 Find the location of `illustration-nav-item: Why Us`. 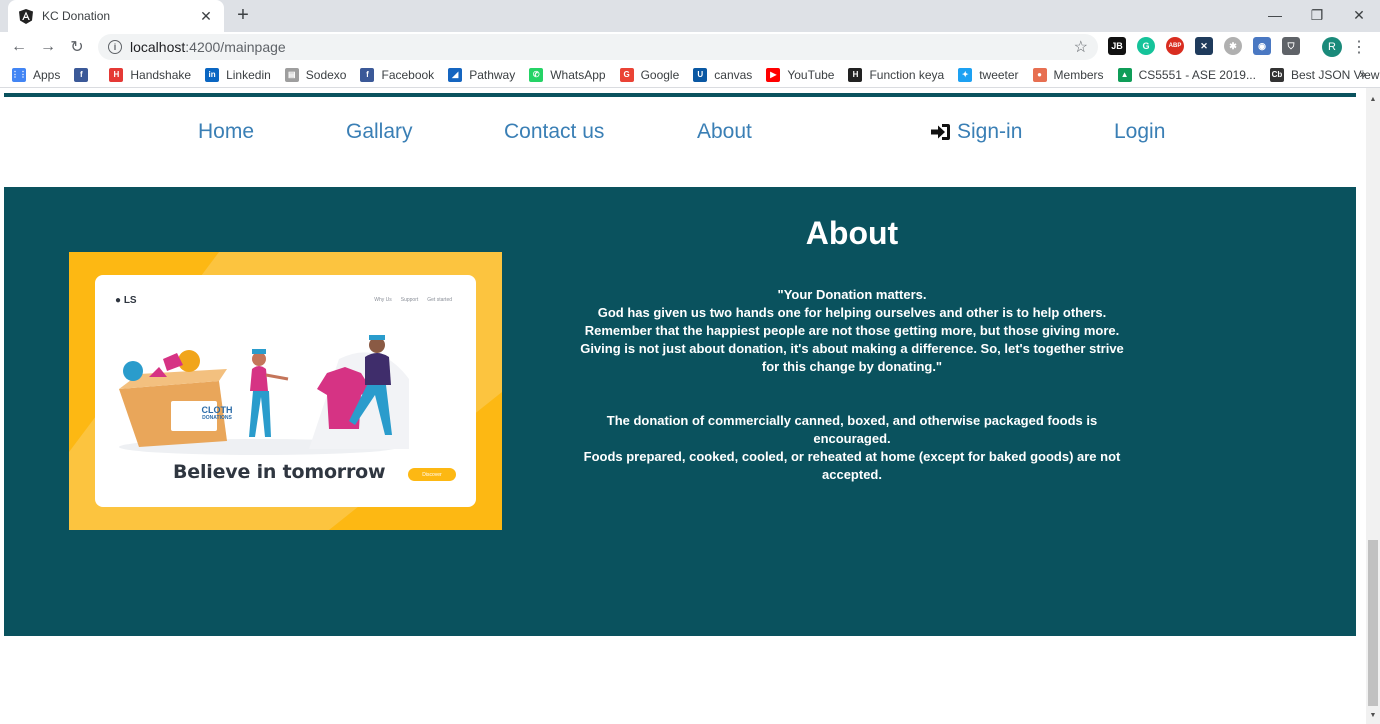

illustration-nav-item: Why Us is located at coordinates (383, 300).